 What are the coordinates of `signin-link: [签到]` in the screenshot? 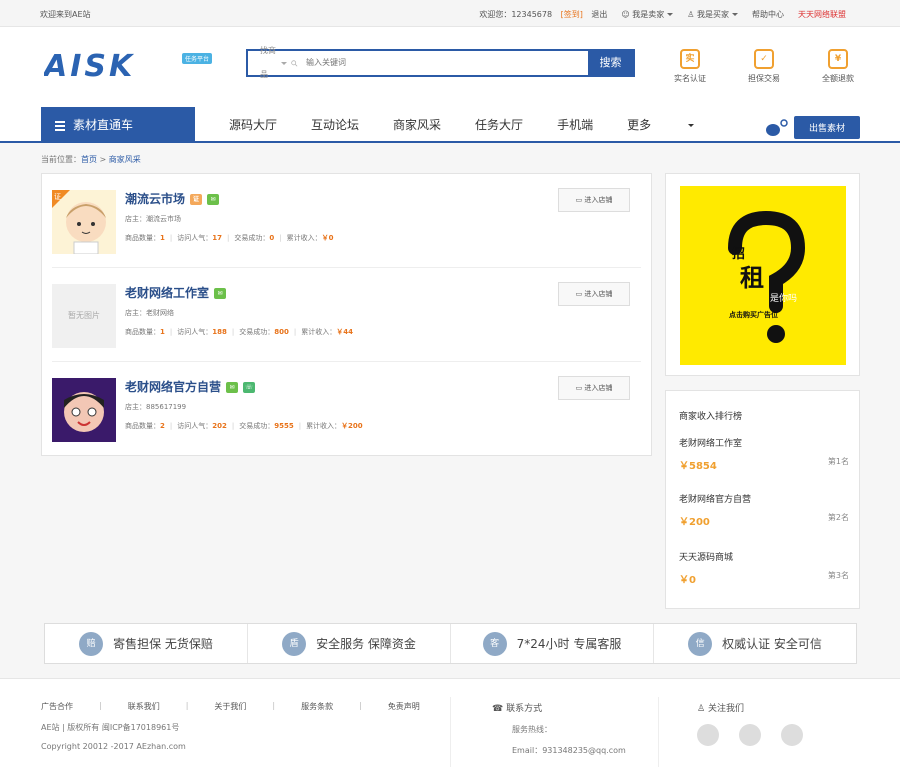 It's located at (572, 14).